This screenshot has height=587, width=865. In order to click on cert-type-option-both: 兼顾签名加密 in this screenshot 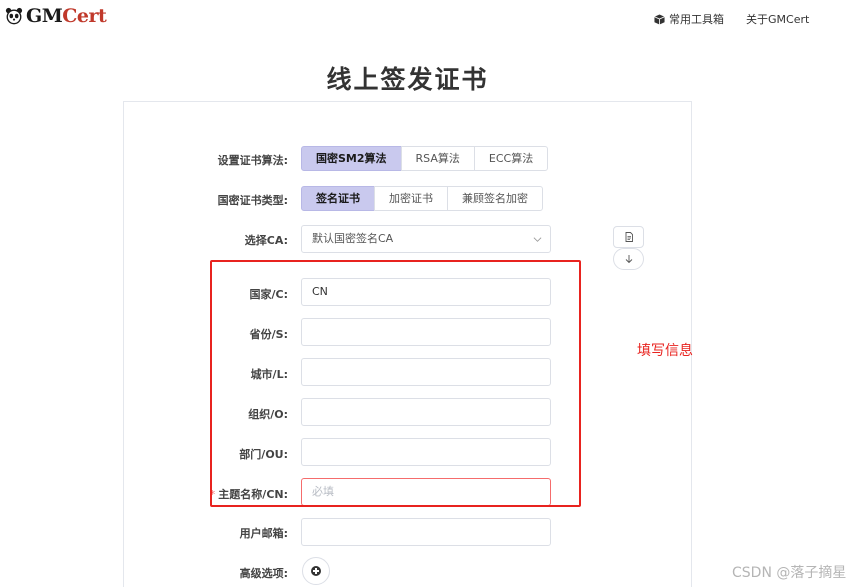, I will do `click(495, 198)`.